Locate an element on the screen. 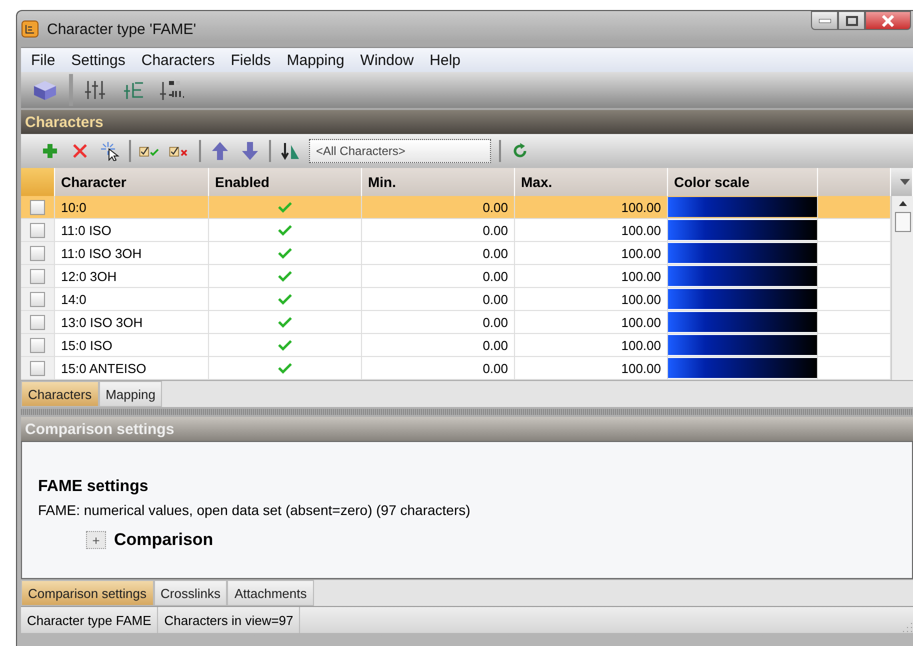 The height and width of the screenshot is (646, 913). header-corner is located at coordinates (38, 182).